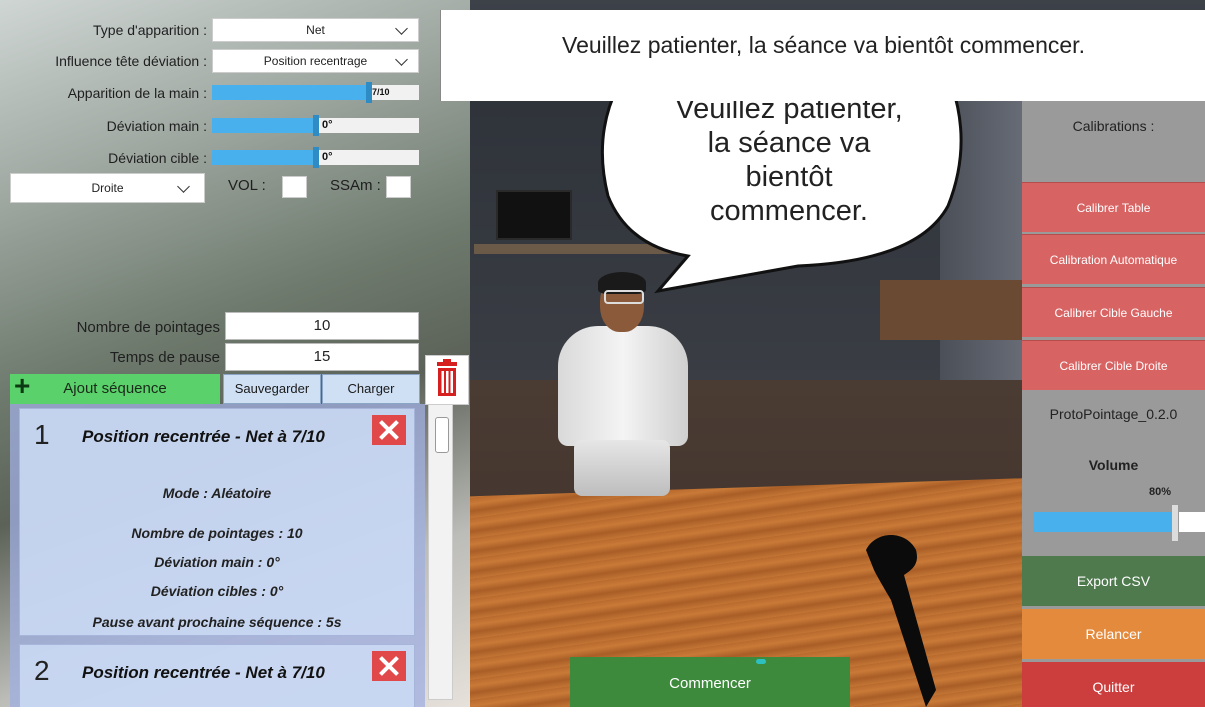  I want to click on volume-slider, so click(1119, 523).